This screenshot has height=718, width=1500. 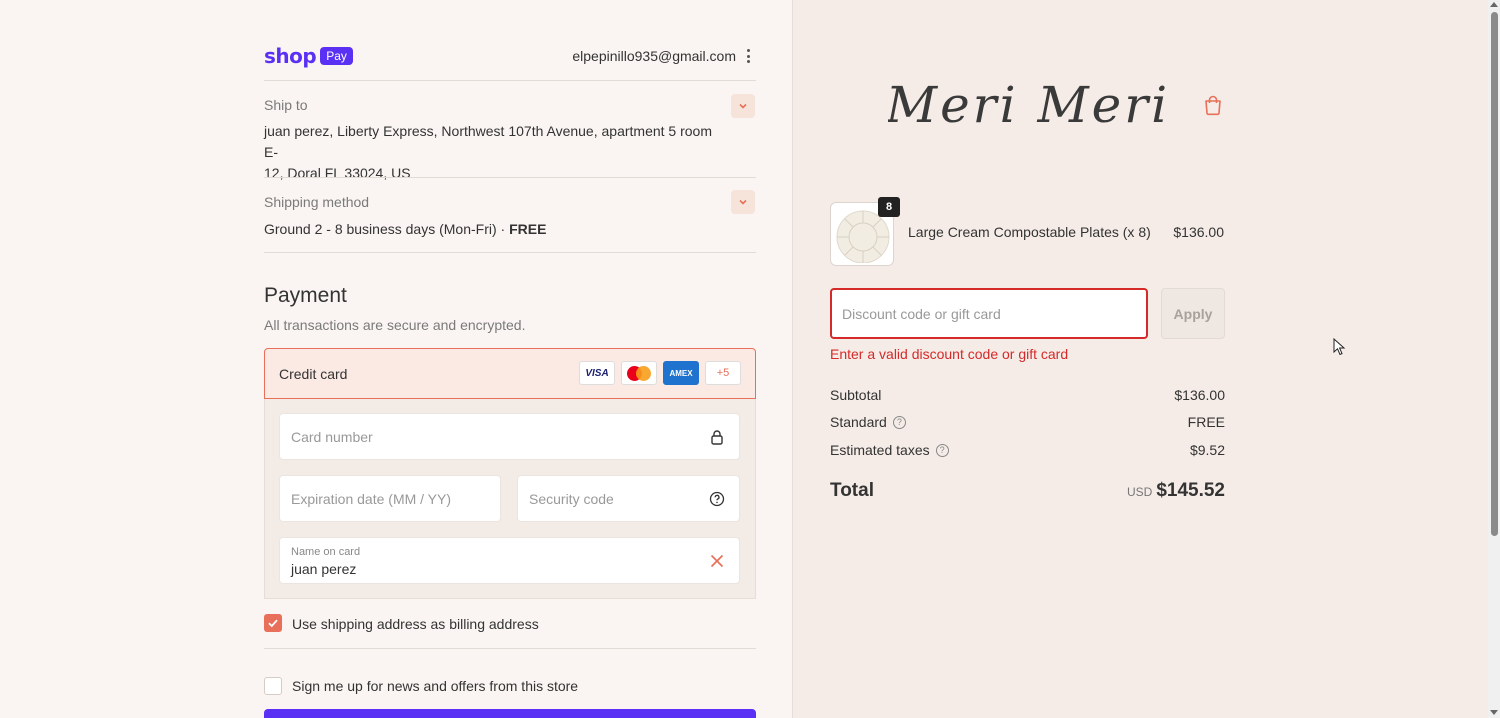 What do you see at coordinates (332, 437) in the screenshot?
I see `card-number-placeholder: Card number` at bounding box center [332, 437].